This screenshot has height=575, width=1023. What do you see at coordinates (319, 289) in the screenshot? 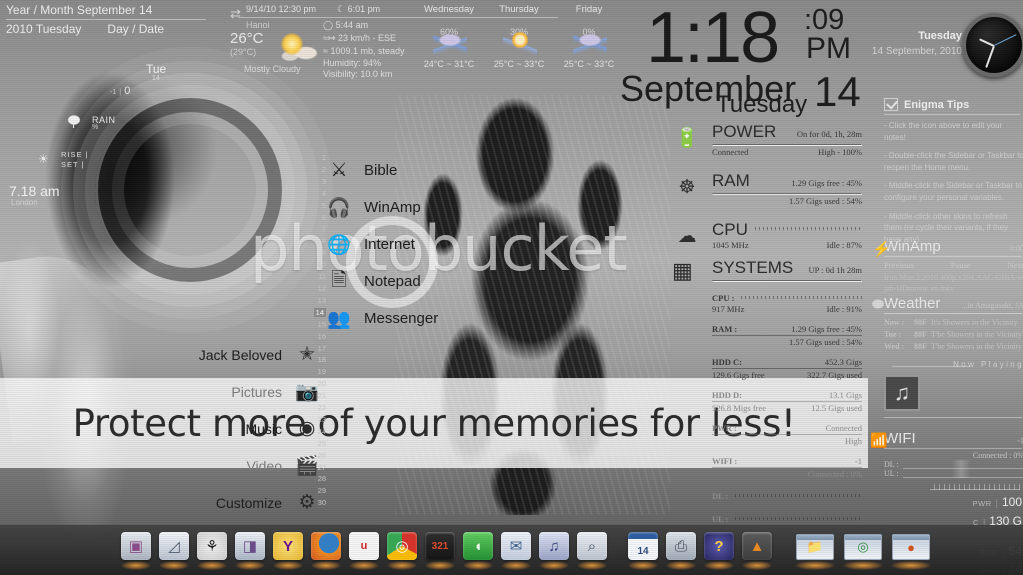
I see `calendar-day: 12` at bounding box center [319, 289].